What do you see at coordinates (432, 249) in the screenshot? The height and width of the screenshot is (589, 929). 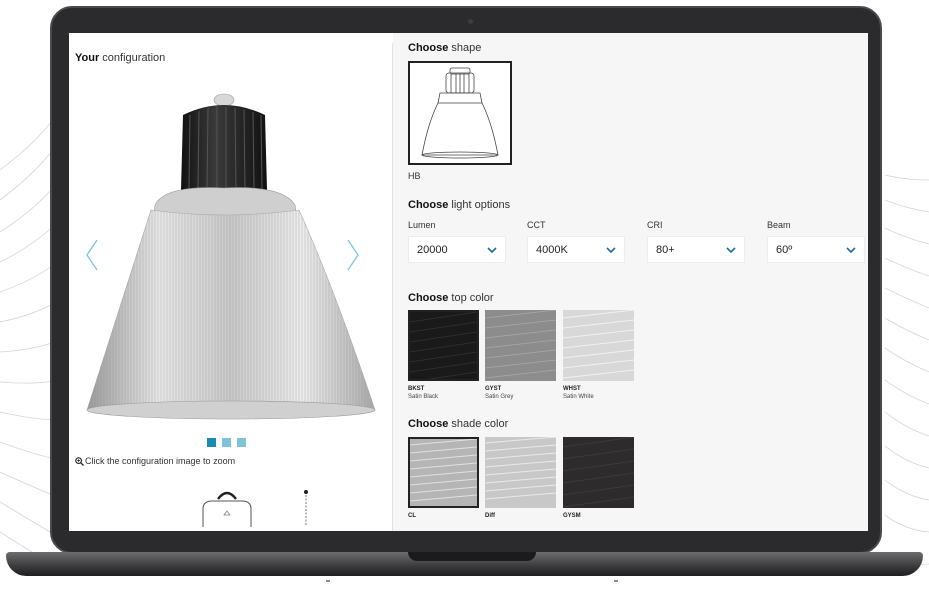 I see `lumen-value: 20000` at bounding box center [432, 249].